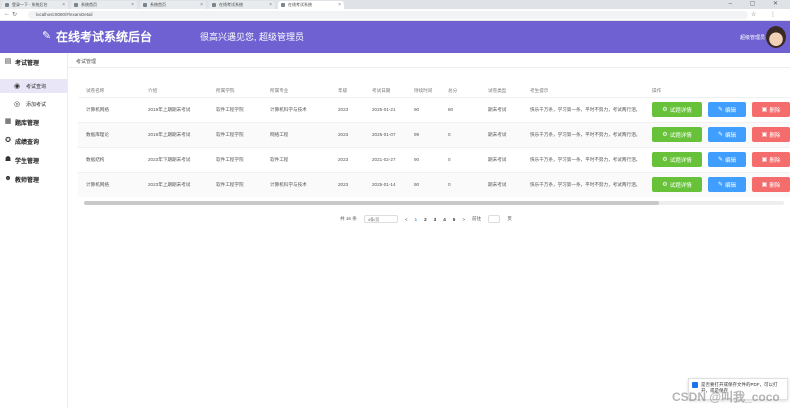 This screenshot has width=790, height=408. I want to click on table-cell: 80, so click(460, 109).